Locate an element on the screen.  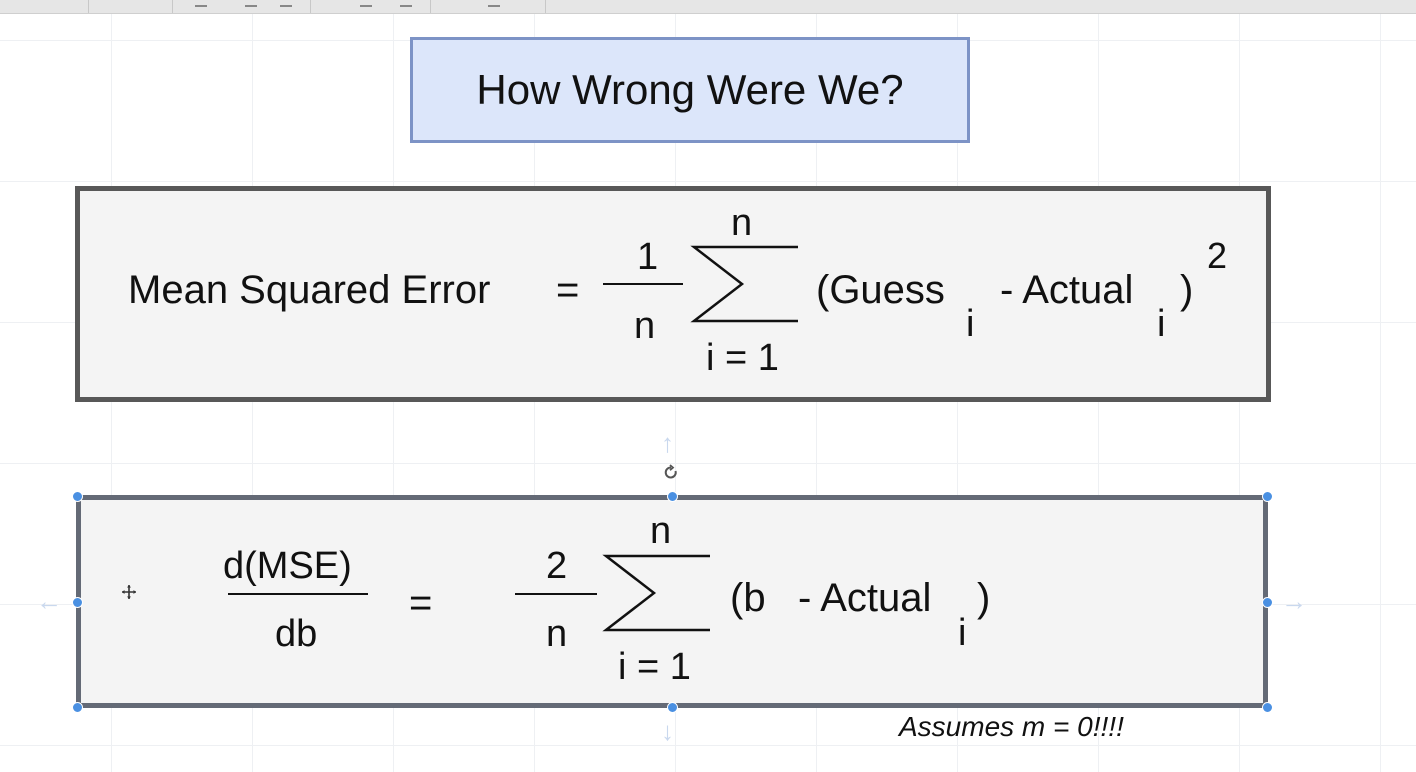
derivative-lhs-fraction-bar is located at coordinates (298, 594).